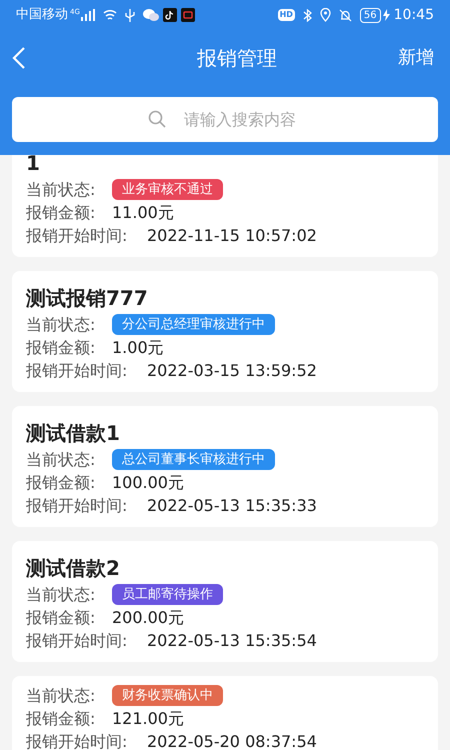 This screenshot has height=750, width=450. I want to click on chat-icon, so click(150, 15).